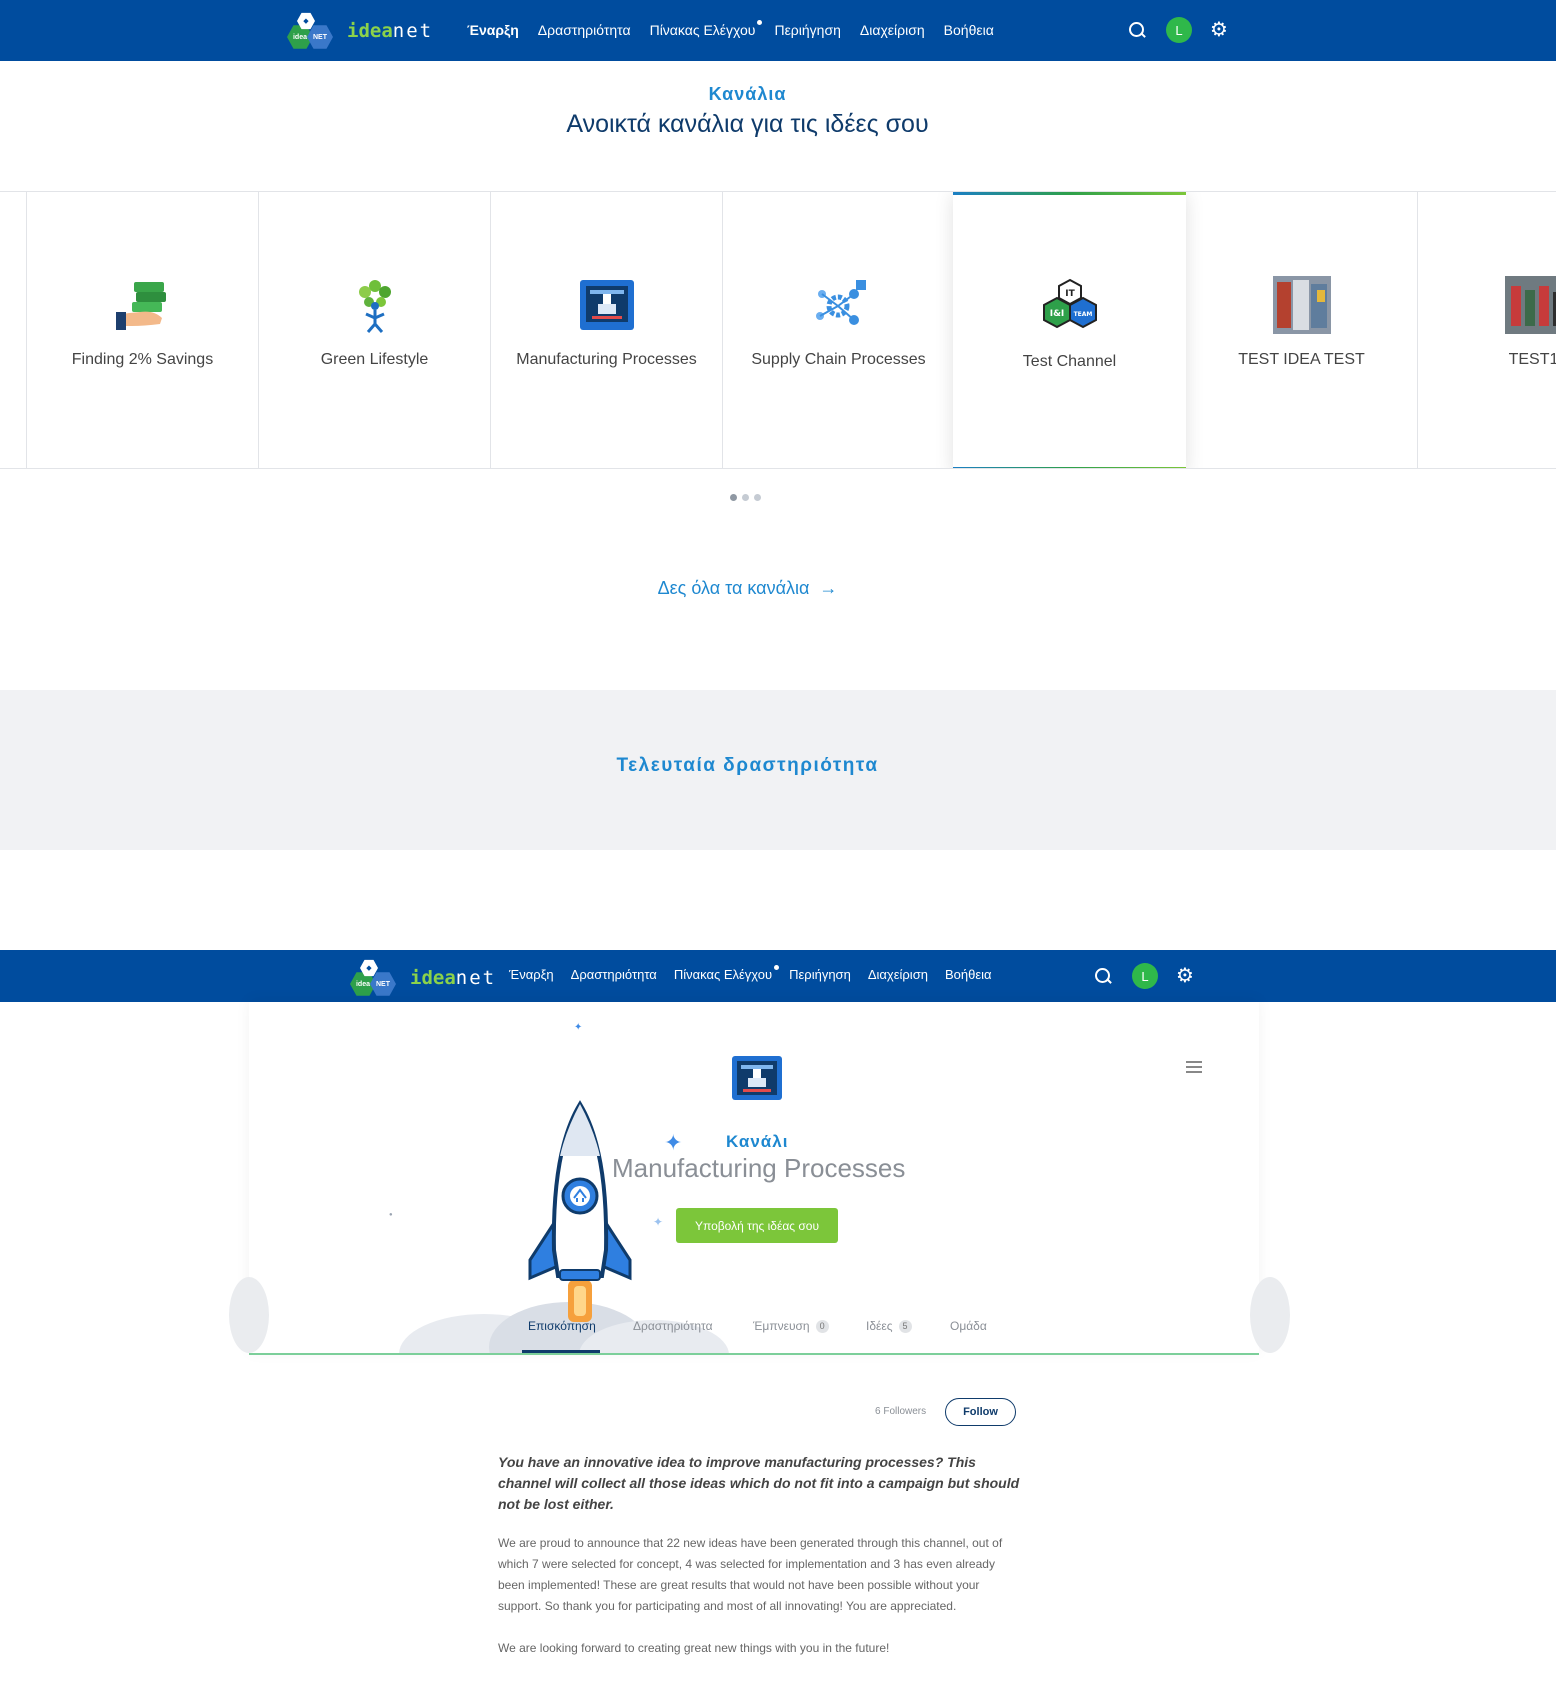  I want to click on channel-card-label: TEST IDEA TEST, so click(1301, 359).